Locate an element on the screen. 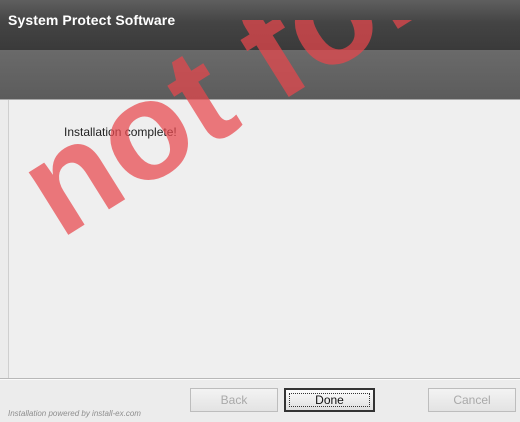 This screenshot has width=520, height=422. header-band is located at coordinates (260, 75).